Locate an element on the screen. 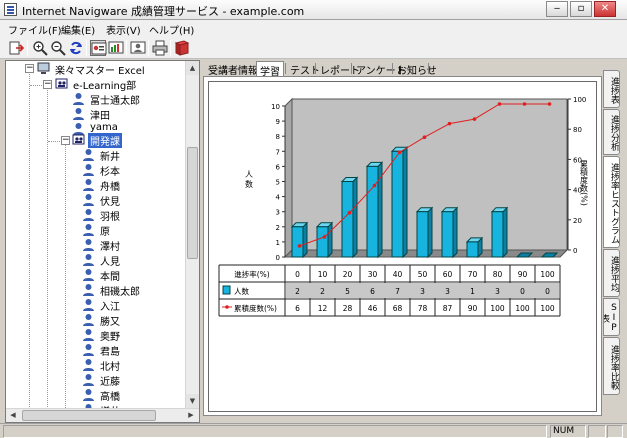  line-value-label: 100 is located at coordinates (522, 308).